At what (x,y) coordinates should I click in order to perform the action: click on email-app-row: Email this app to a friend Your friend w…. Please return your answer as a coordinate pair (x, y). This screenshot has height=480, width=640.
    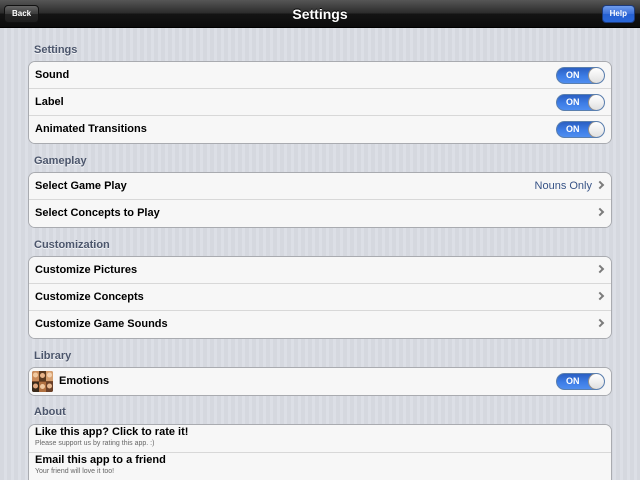
    Looking at the image, I should click on (320, 466).